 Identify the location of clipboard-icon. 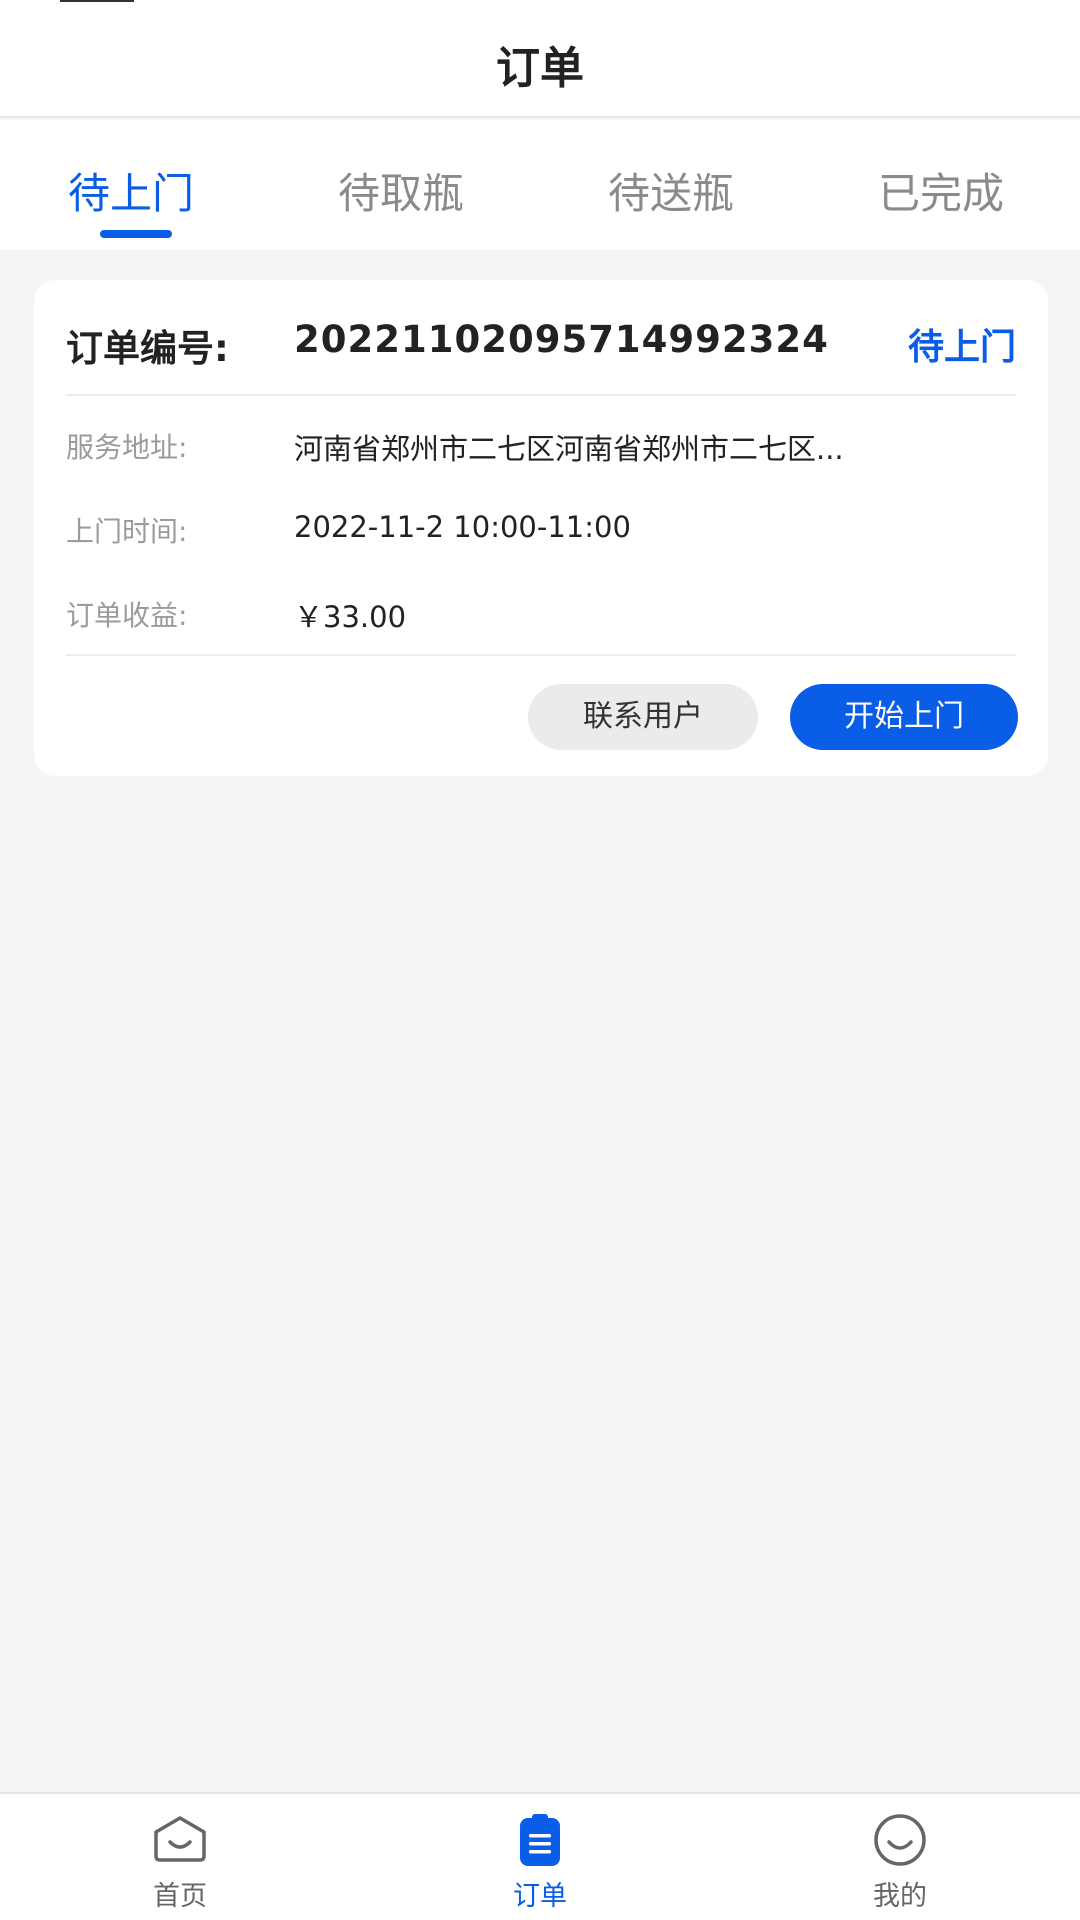
(540, 1840).